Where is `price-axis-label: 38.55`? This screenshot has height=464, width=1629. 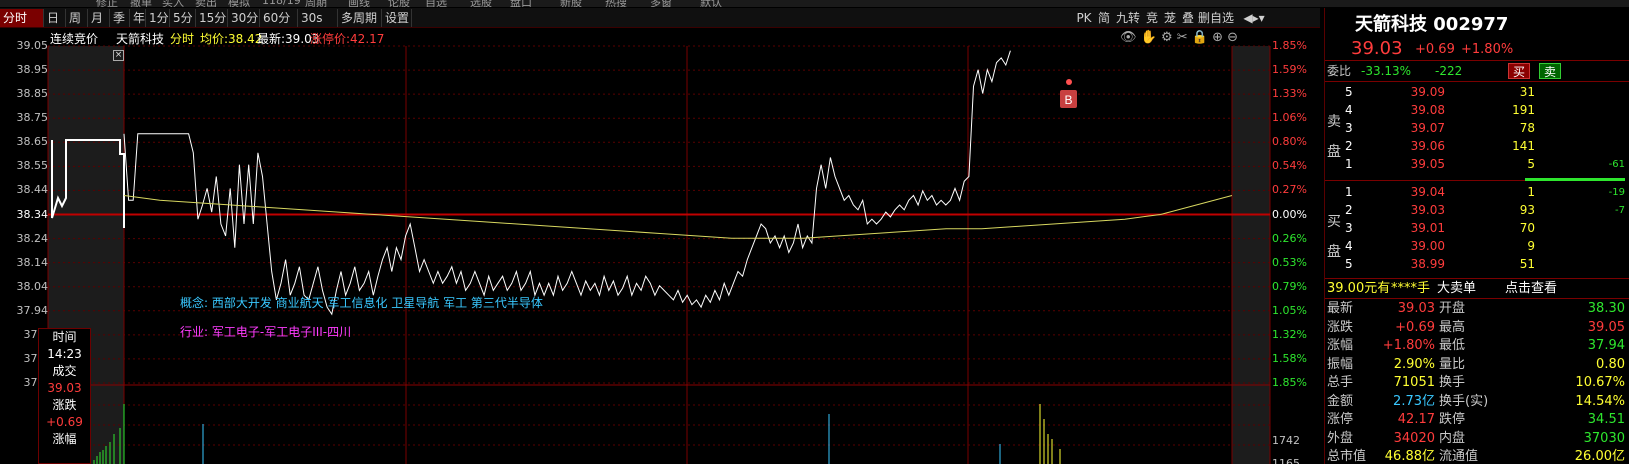
price-axis-label: 38.55 is located at coordinates (32, 166).